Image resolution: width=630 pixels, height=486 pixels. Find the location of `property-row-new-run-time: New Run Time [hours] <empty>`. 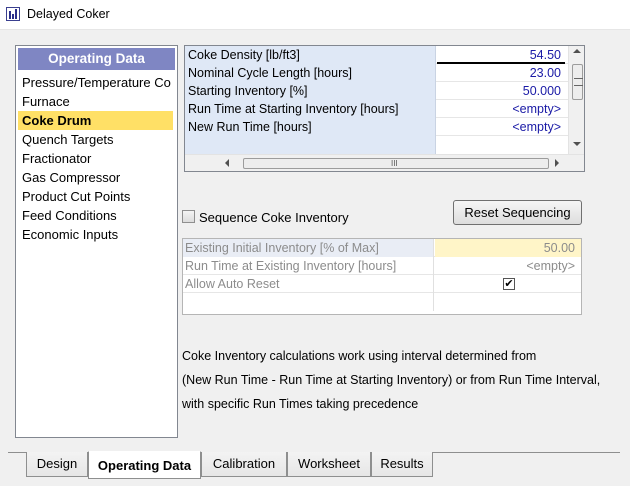

property-row-new-run-time: New Run Time [hours] <empty> is located at coordinates (376, 127).